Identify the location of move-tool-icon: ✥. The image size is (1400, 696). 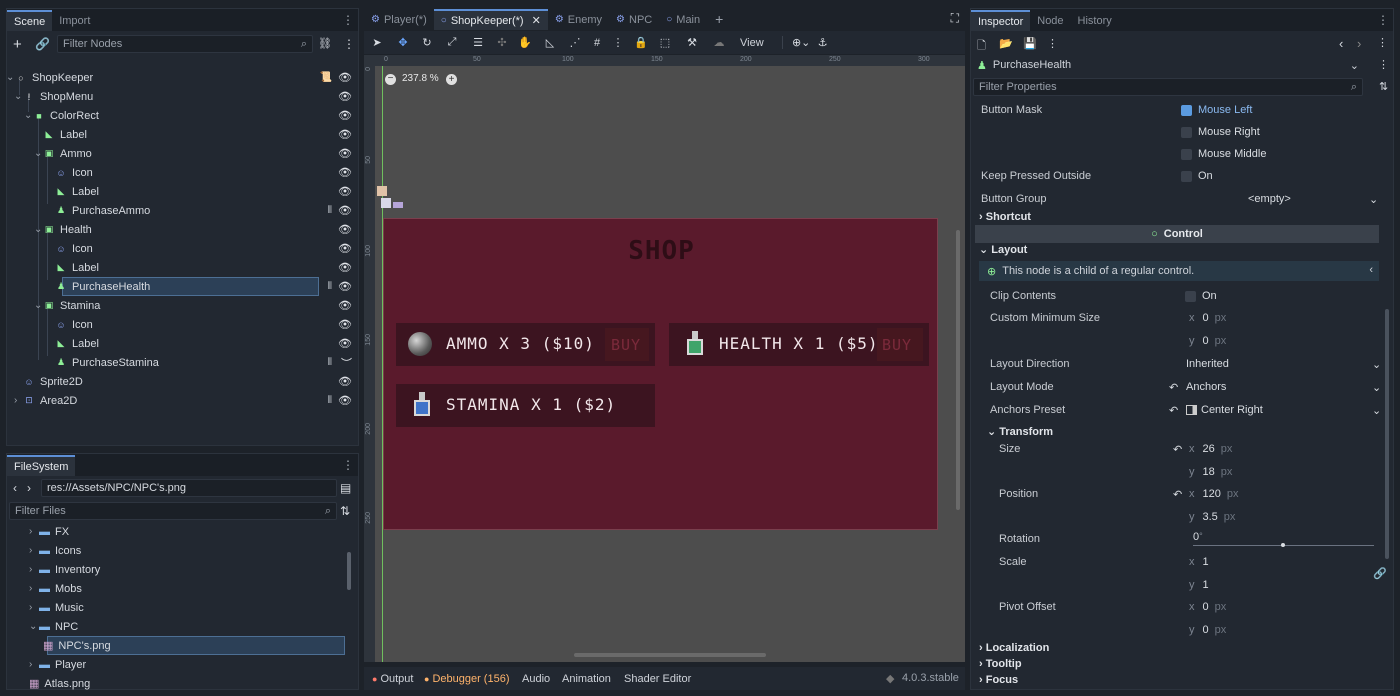
(403, 42).